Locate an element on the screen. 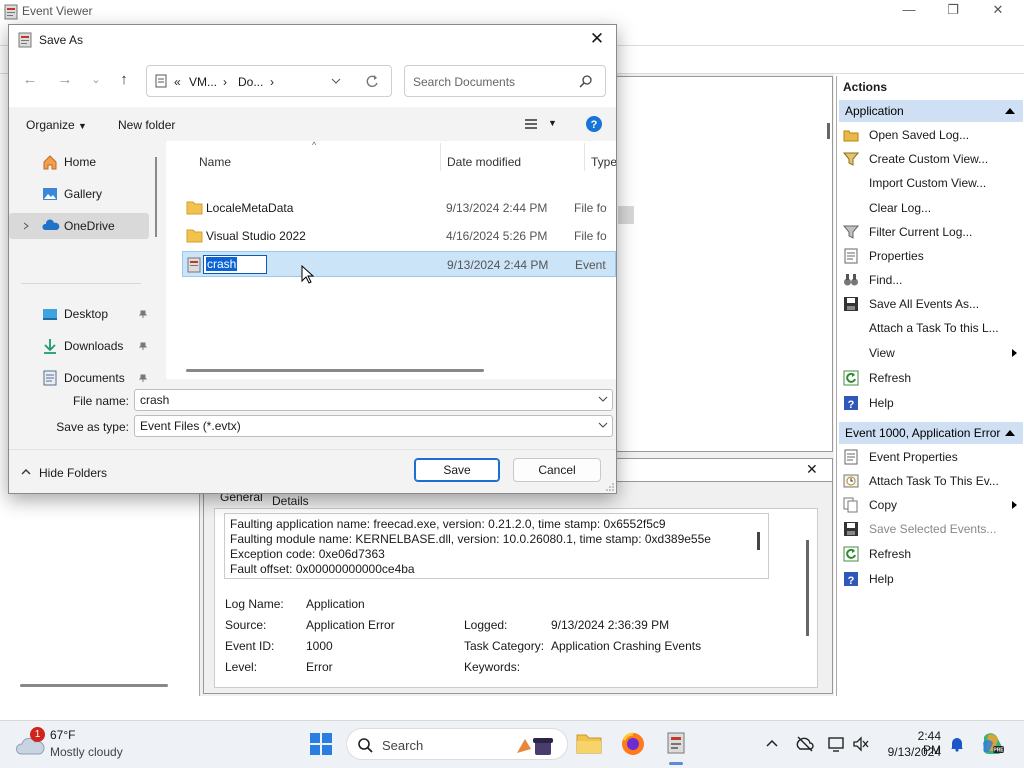 The width and height of the screenshot is (1024, 768). clock-date: 9/13/2024 is located at coordinates (913, 752).